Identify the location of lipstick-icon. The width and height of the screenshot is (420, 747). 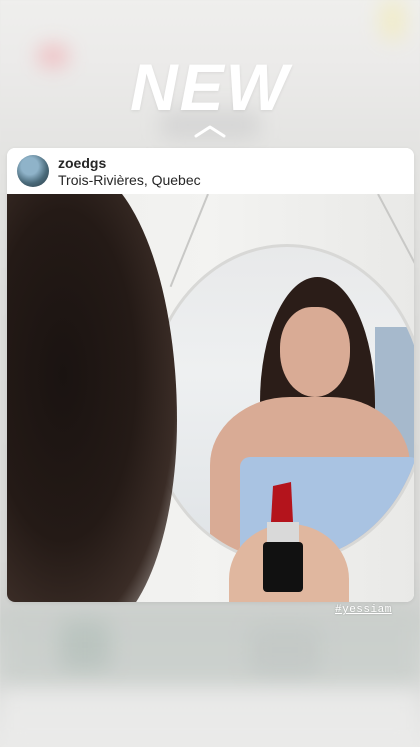
(283, 537).